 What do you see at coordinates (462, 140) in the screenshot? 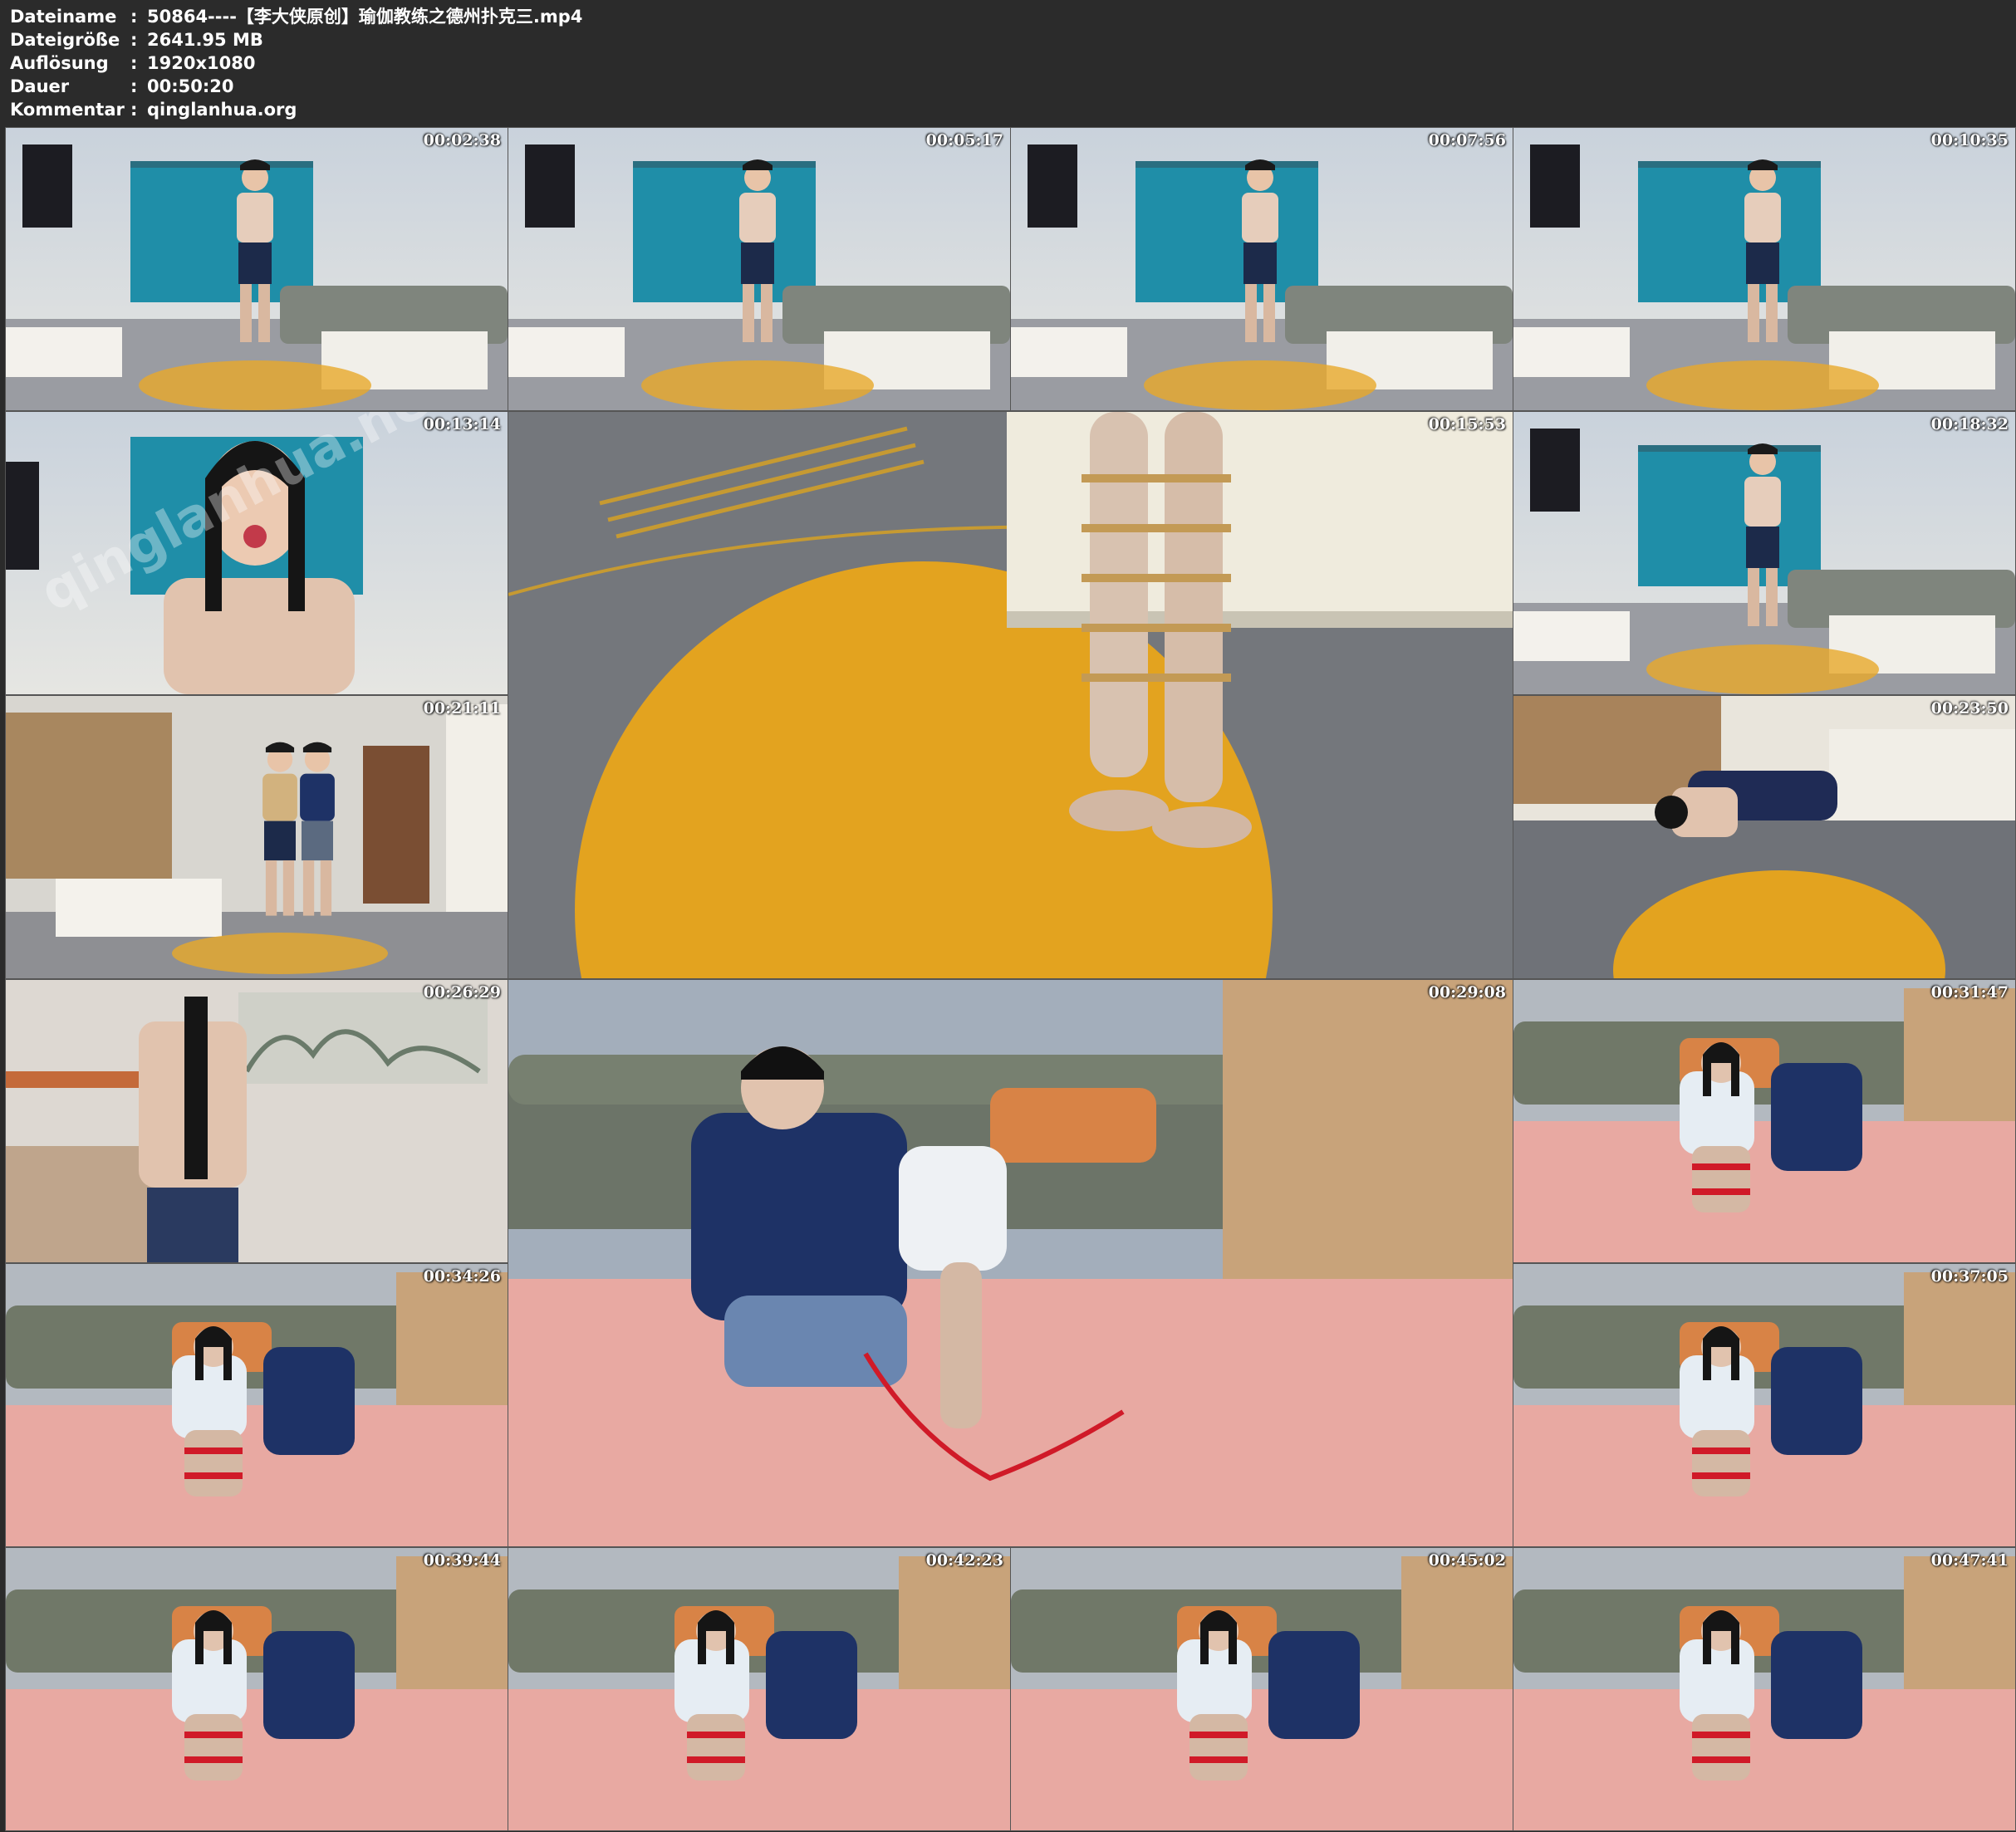
I see `thumbnail-timestamp: 00:02:38` at bounding box center [462, 140].